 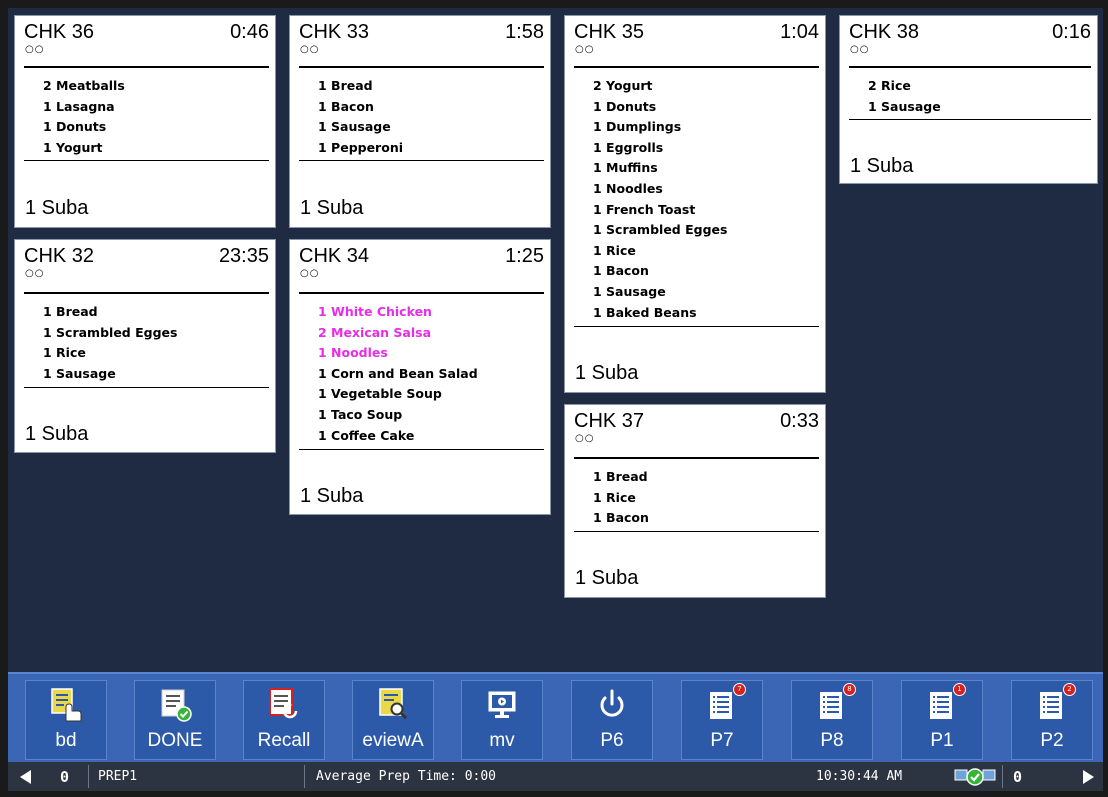 What do you see at coordinates (79, 106) in the screenshot?
I see `ticket-item: 1 Lasagna` at bounding box center [79, 106].